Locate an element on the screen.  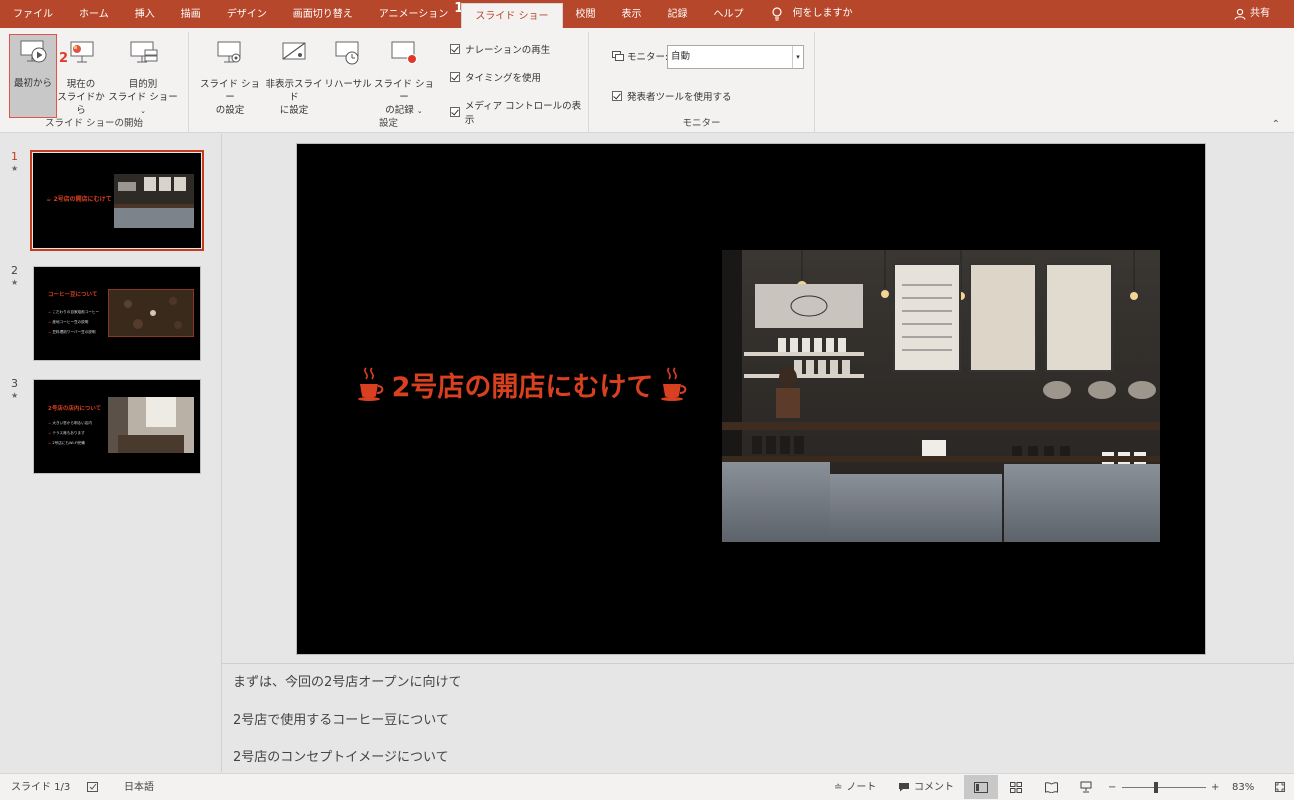
setup-slideshow-icon is located at coordinates (229, 52).